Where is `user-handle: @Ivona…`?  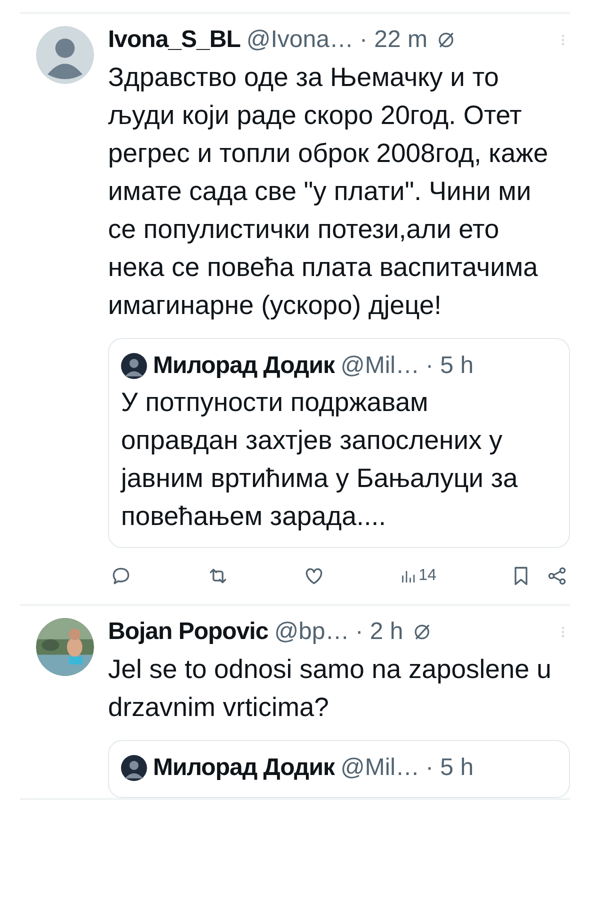 user-handle: @Ivona… is located at coordinates (300, 40).